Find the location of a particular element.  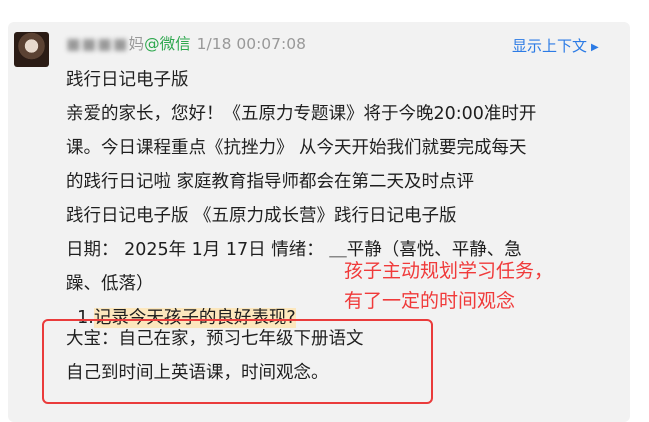

answer-line: 大宝：自己在家，预习七年级下册语文 is located at coordinates (215, 339).